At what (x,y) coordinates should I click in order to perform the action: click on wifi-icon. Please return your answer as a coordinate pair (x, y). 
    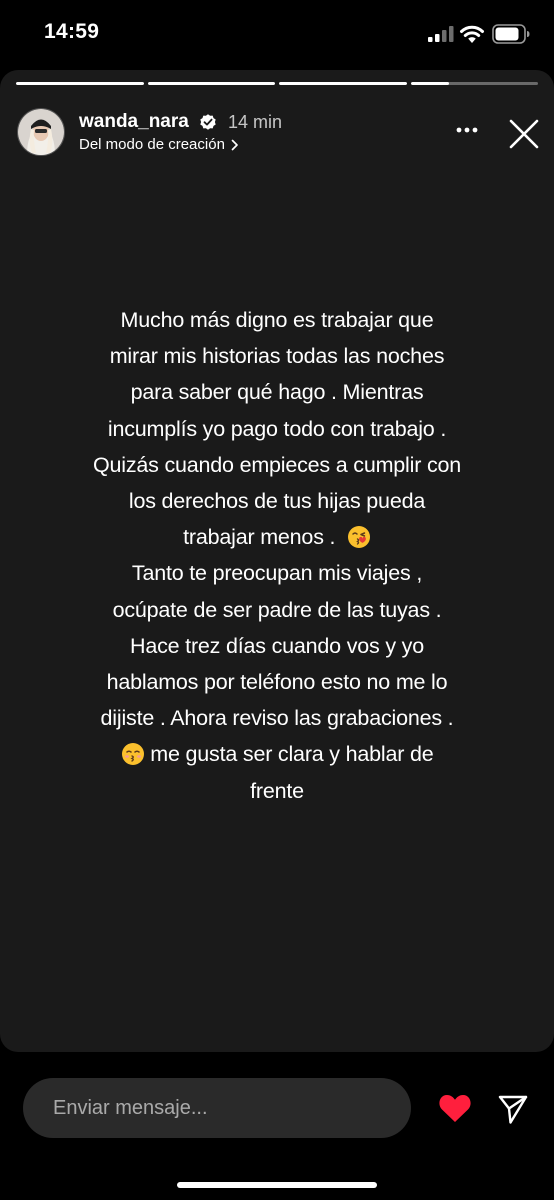
    Looking at the image, I should click on (472, 34).